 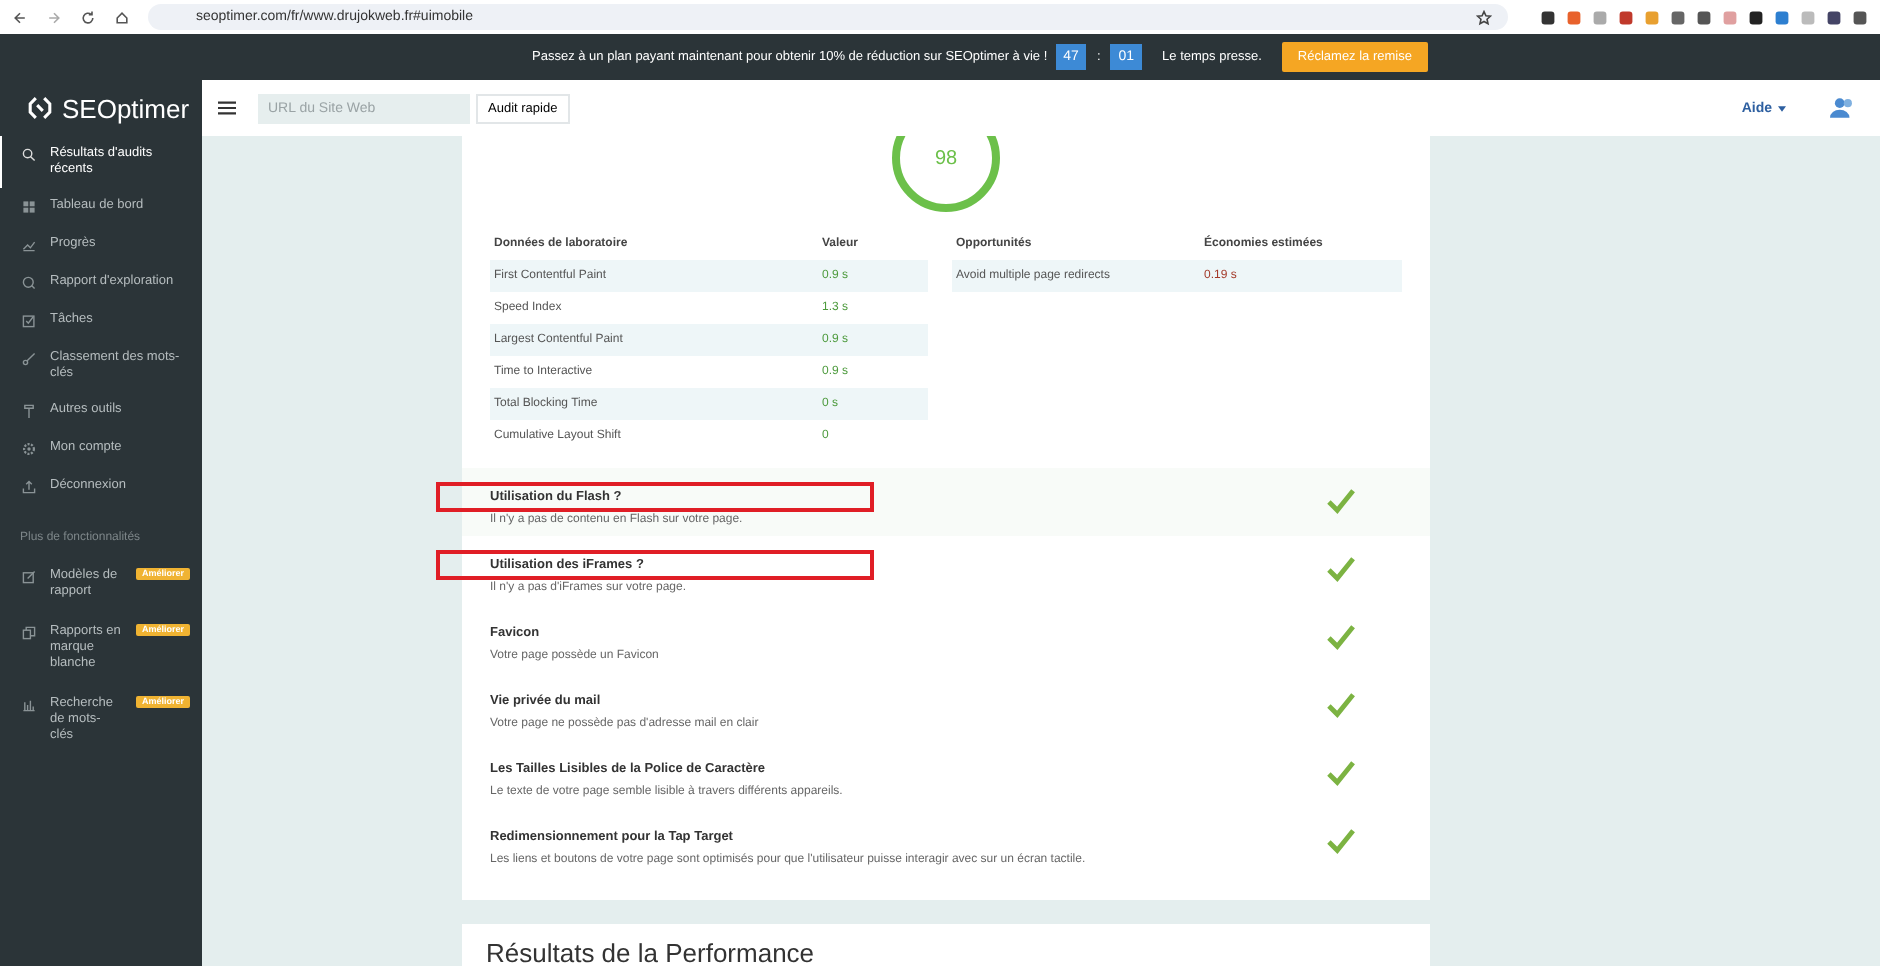 What do you see at coordinates (29, 207) in the screenshot?
I see `grid-icon` at bounding box center [29, 207].